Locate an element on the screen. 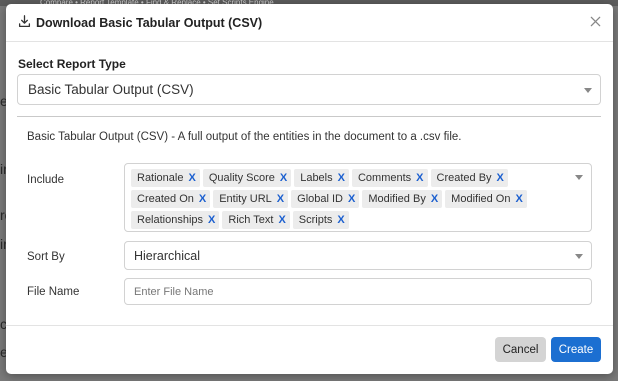  include-tag-label: Rich Text is located at coordinates (251, 220).